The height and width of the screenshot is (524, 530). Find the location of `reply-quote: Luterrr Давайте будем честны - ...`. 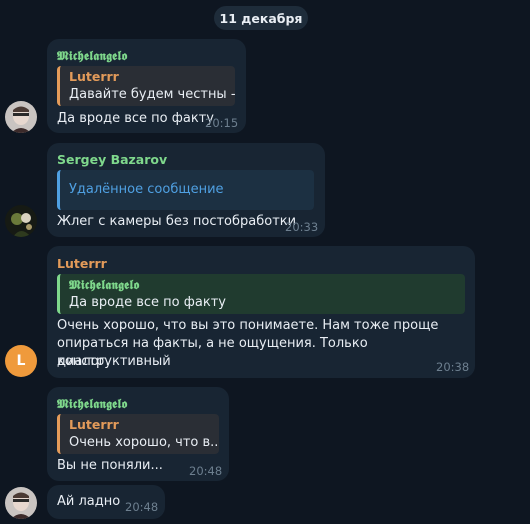

reply-quote: Luterrr Давайте будем честны - ... is located at coordinates (146, 86).